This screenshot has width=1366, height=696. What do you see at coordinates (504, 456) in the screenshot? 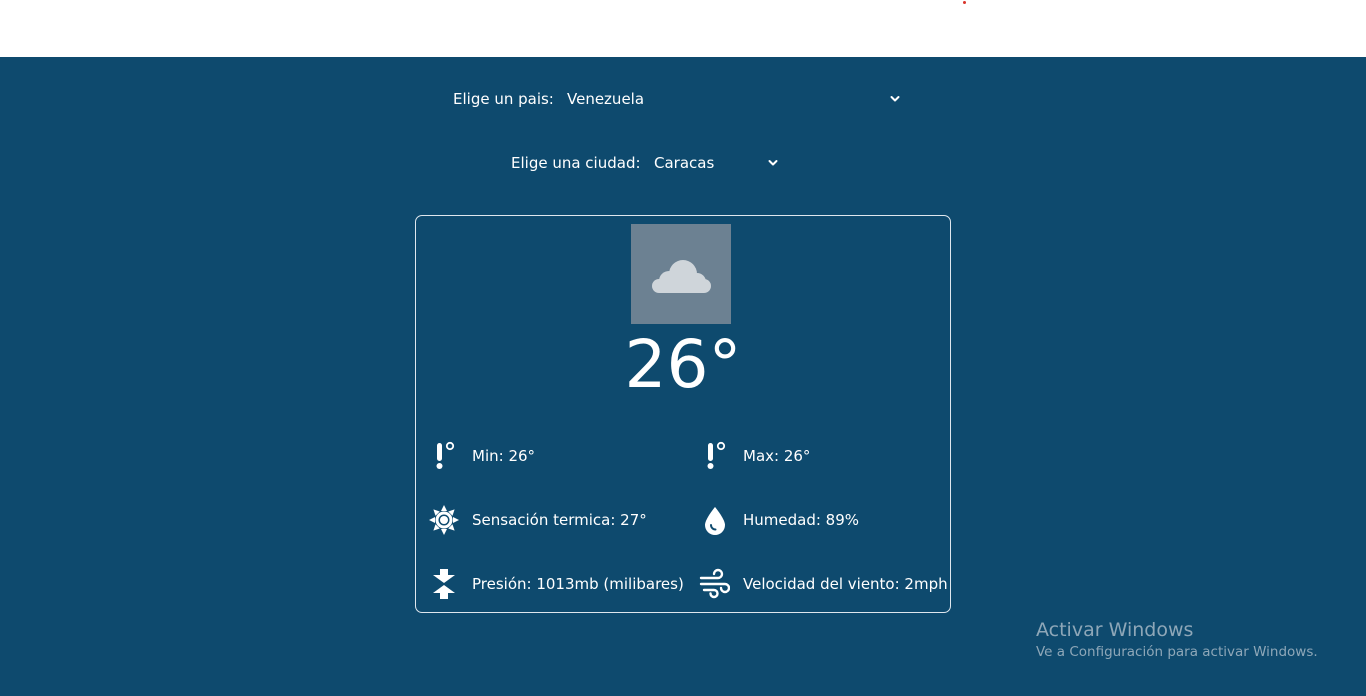
I see `stat-min: Min: 26°` at bounding box center [504, 456].